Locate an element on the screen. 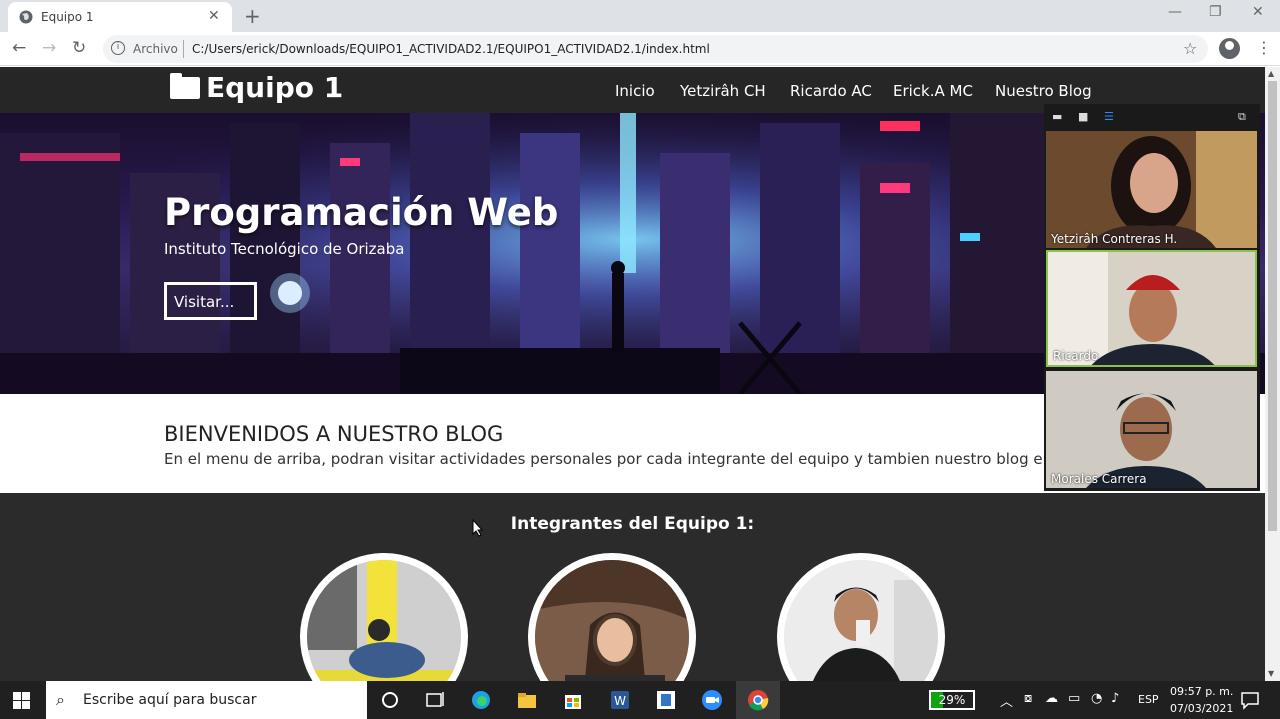 The height and width of the screenshot is (719, 1280). close-window-icon: ✕ is located at coordinates (1258, 12).